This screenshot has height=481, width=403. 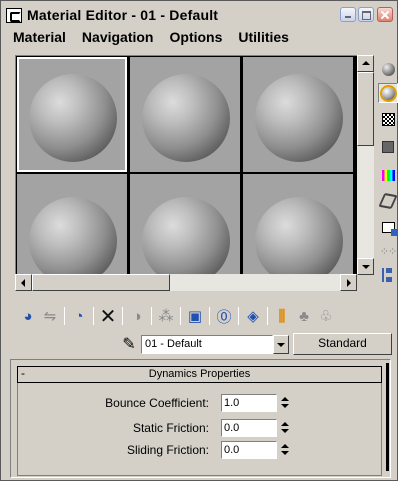 What do you see at coordinates (387, 417) in the screenshot?
I see `rollout-scrollbar` at bounding box center [387, 417].